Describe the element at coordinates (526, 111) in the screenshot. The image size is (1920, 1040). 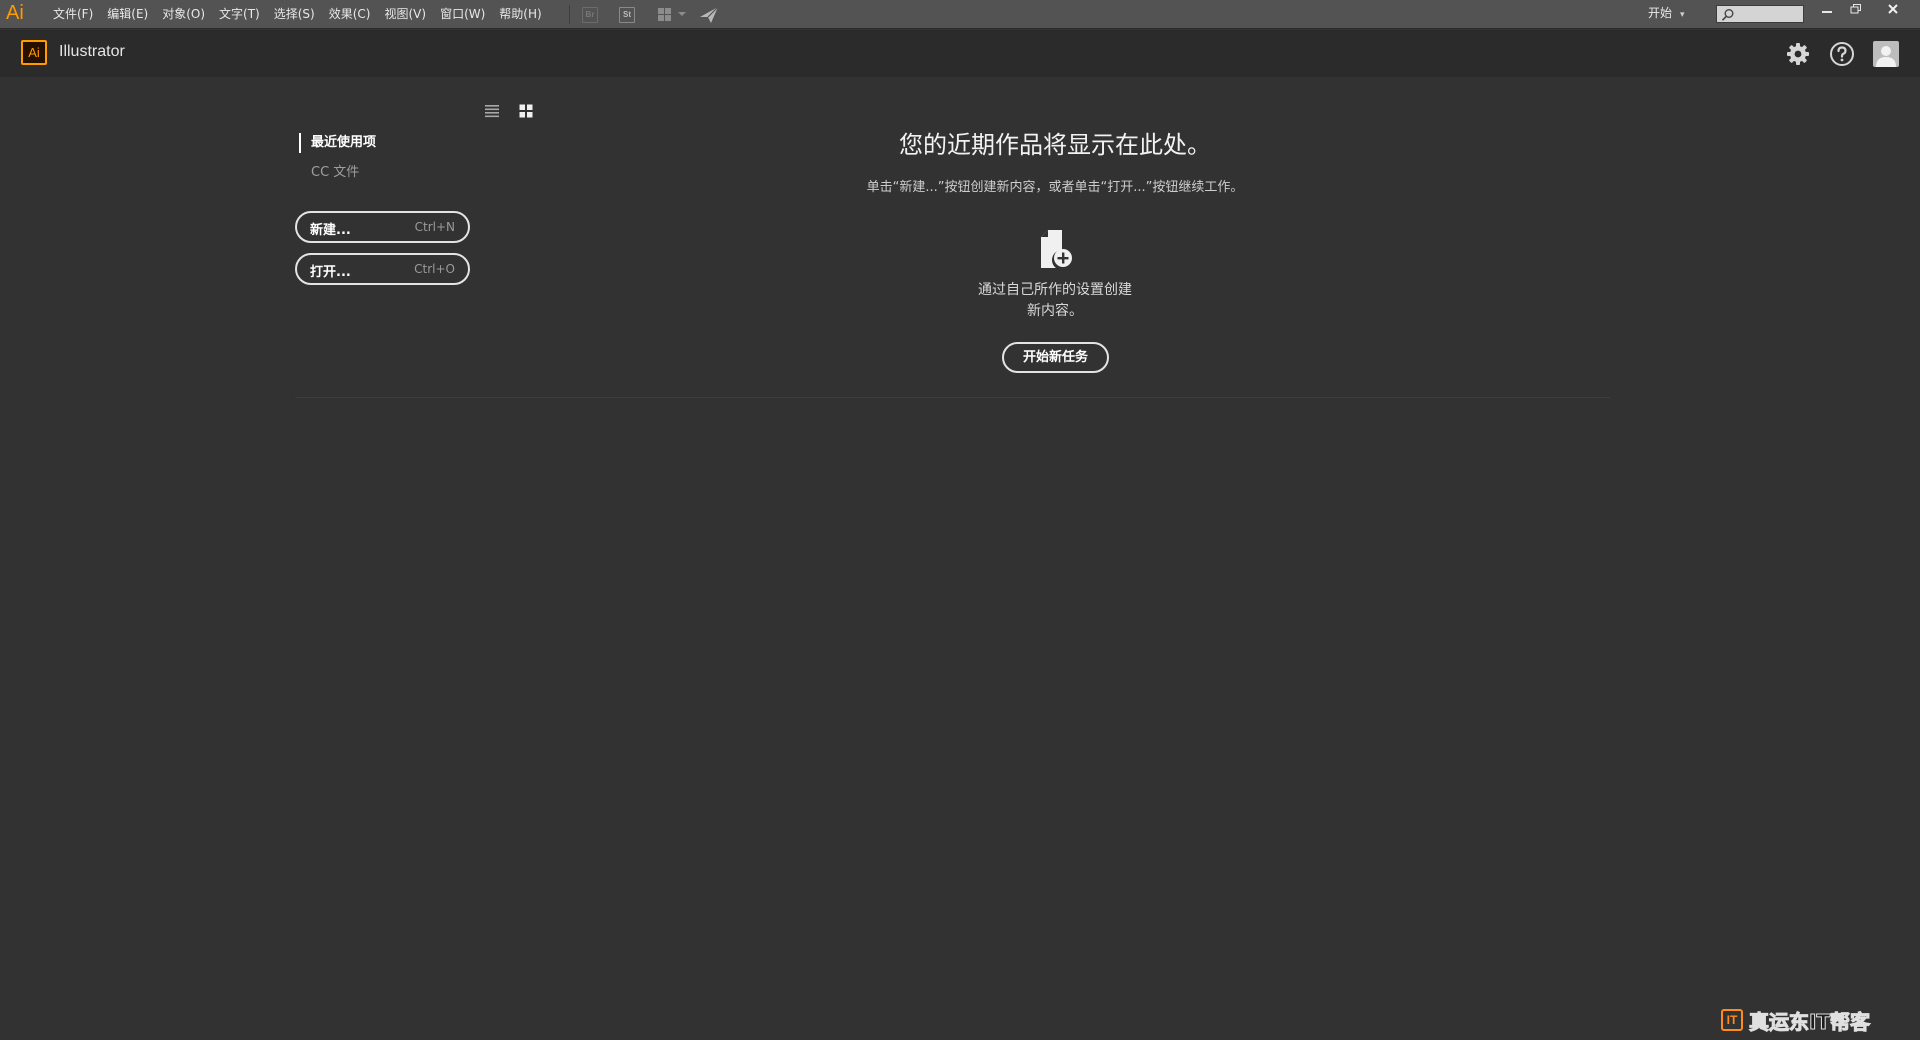
I see `grid-view-icon` at that location.